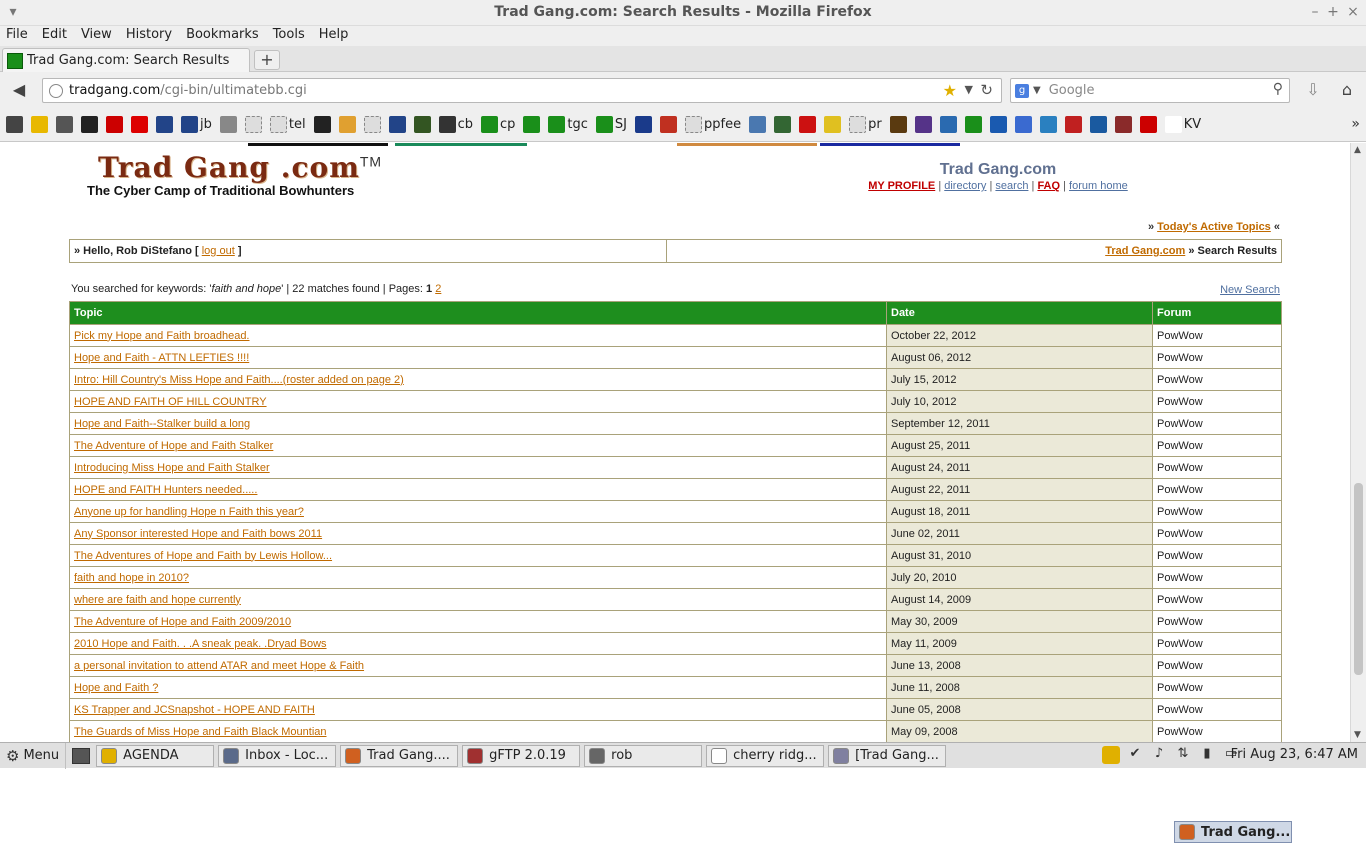 Image resolution: width=1366 pixels, height=843 pixels. Describe the element at coordinates (240, 167) in the screenshot. I see `site-logo: Trad Gang .comTM` at that location.